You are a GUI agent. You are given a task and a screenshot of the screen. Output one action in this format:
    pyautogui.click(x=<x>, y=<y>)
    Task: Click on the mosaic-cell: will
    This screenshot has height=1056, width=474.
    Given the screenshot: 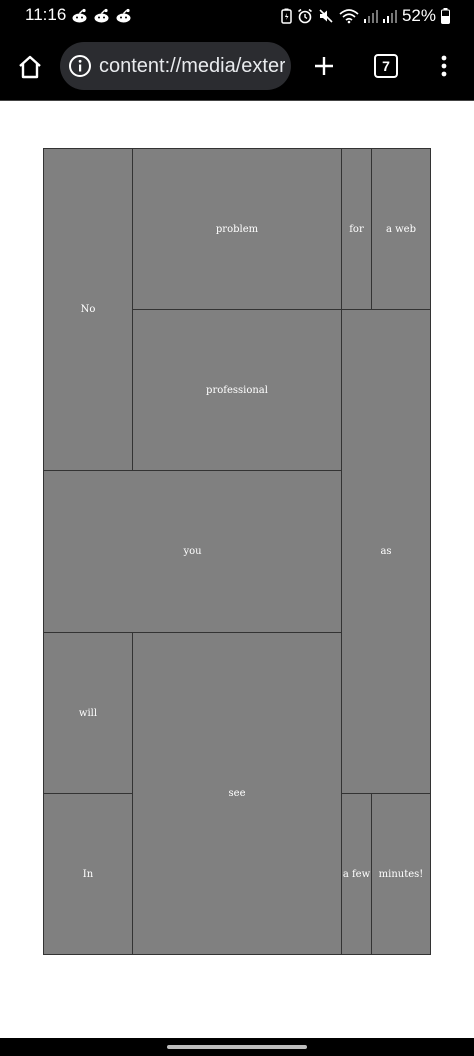 What is the action you would take?
    pyautogui.click(x=88, y=713)
    